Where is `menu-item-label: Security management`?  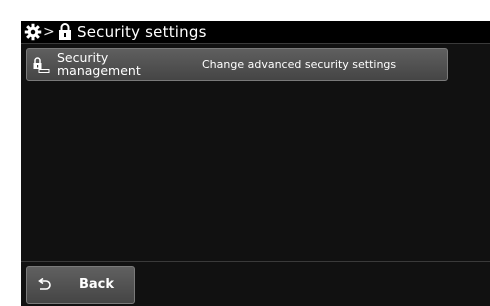 menu-item-label: Security management is located at coordinates (127, 64).